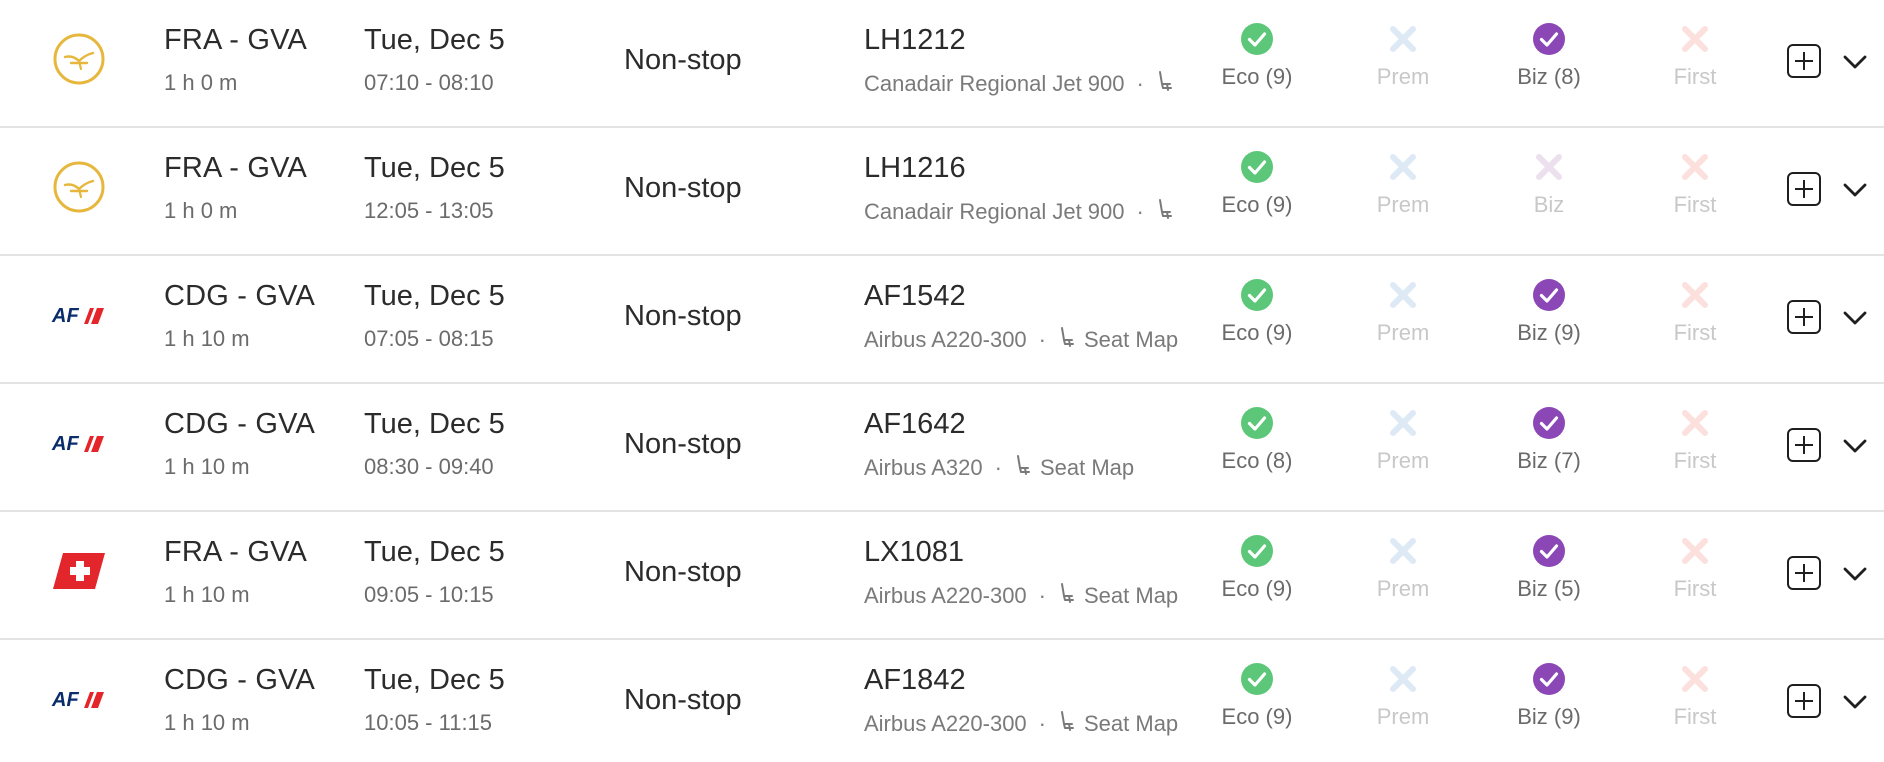 This screenshot has height=762, width=1884. What do you see at coordinates (915, 168) in the screenshot?
I see `flight-number: LH1216` at bounding box center [915, 168].